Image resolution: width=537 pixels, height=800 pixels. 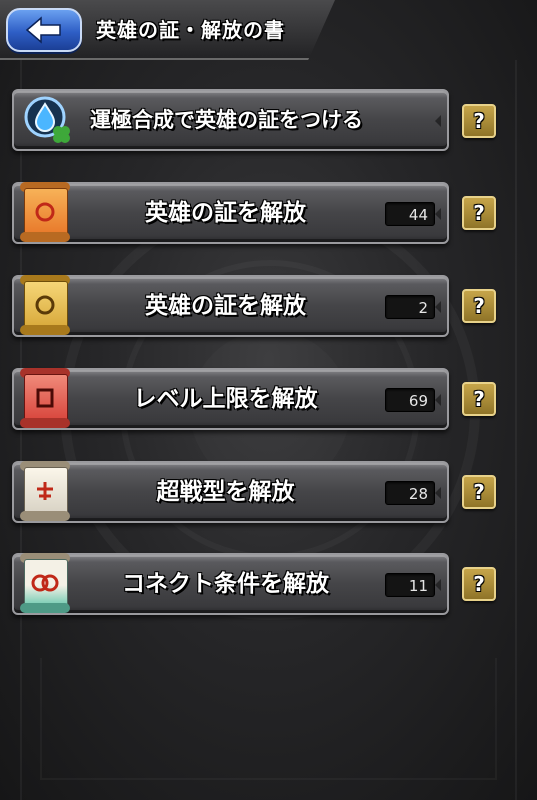 I want to click on item-count: 2, so click(x=410, y=307).